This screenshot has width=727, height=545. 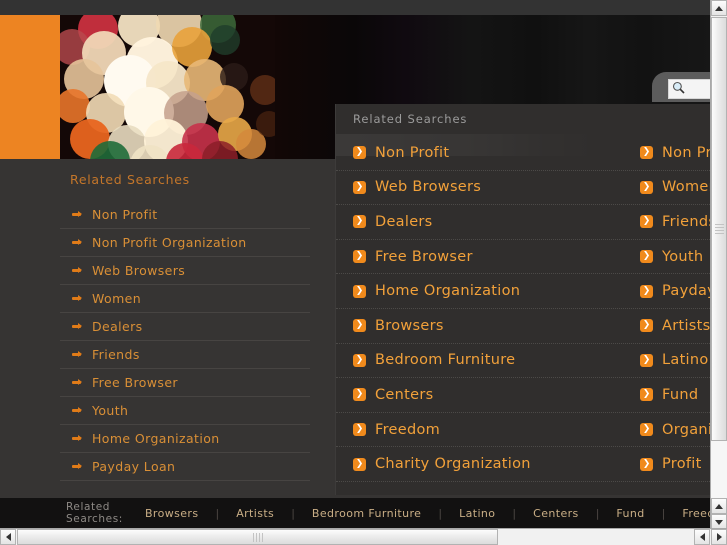 I want to click on overlay-item-right-6: ❯ Latino, so click(x=670, y=360).